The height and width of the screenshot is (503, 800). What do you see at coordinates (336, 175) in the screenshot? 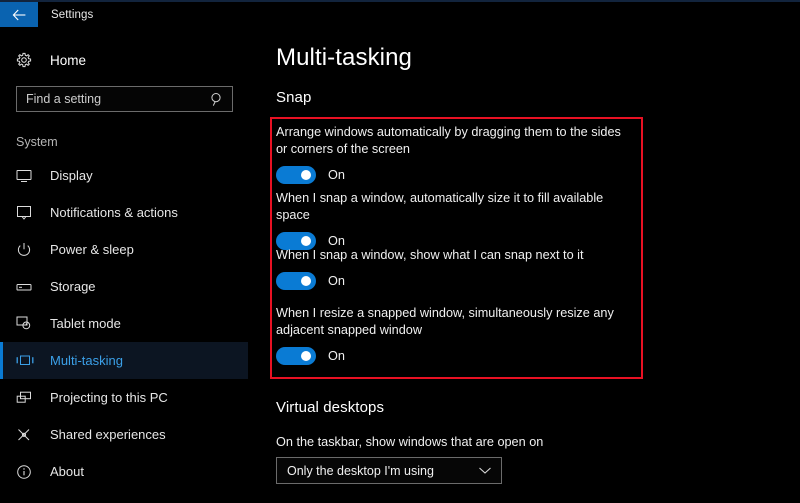
I see `toggle-arrange-windows-state: On` at bounding box center [336, 175].